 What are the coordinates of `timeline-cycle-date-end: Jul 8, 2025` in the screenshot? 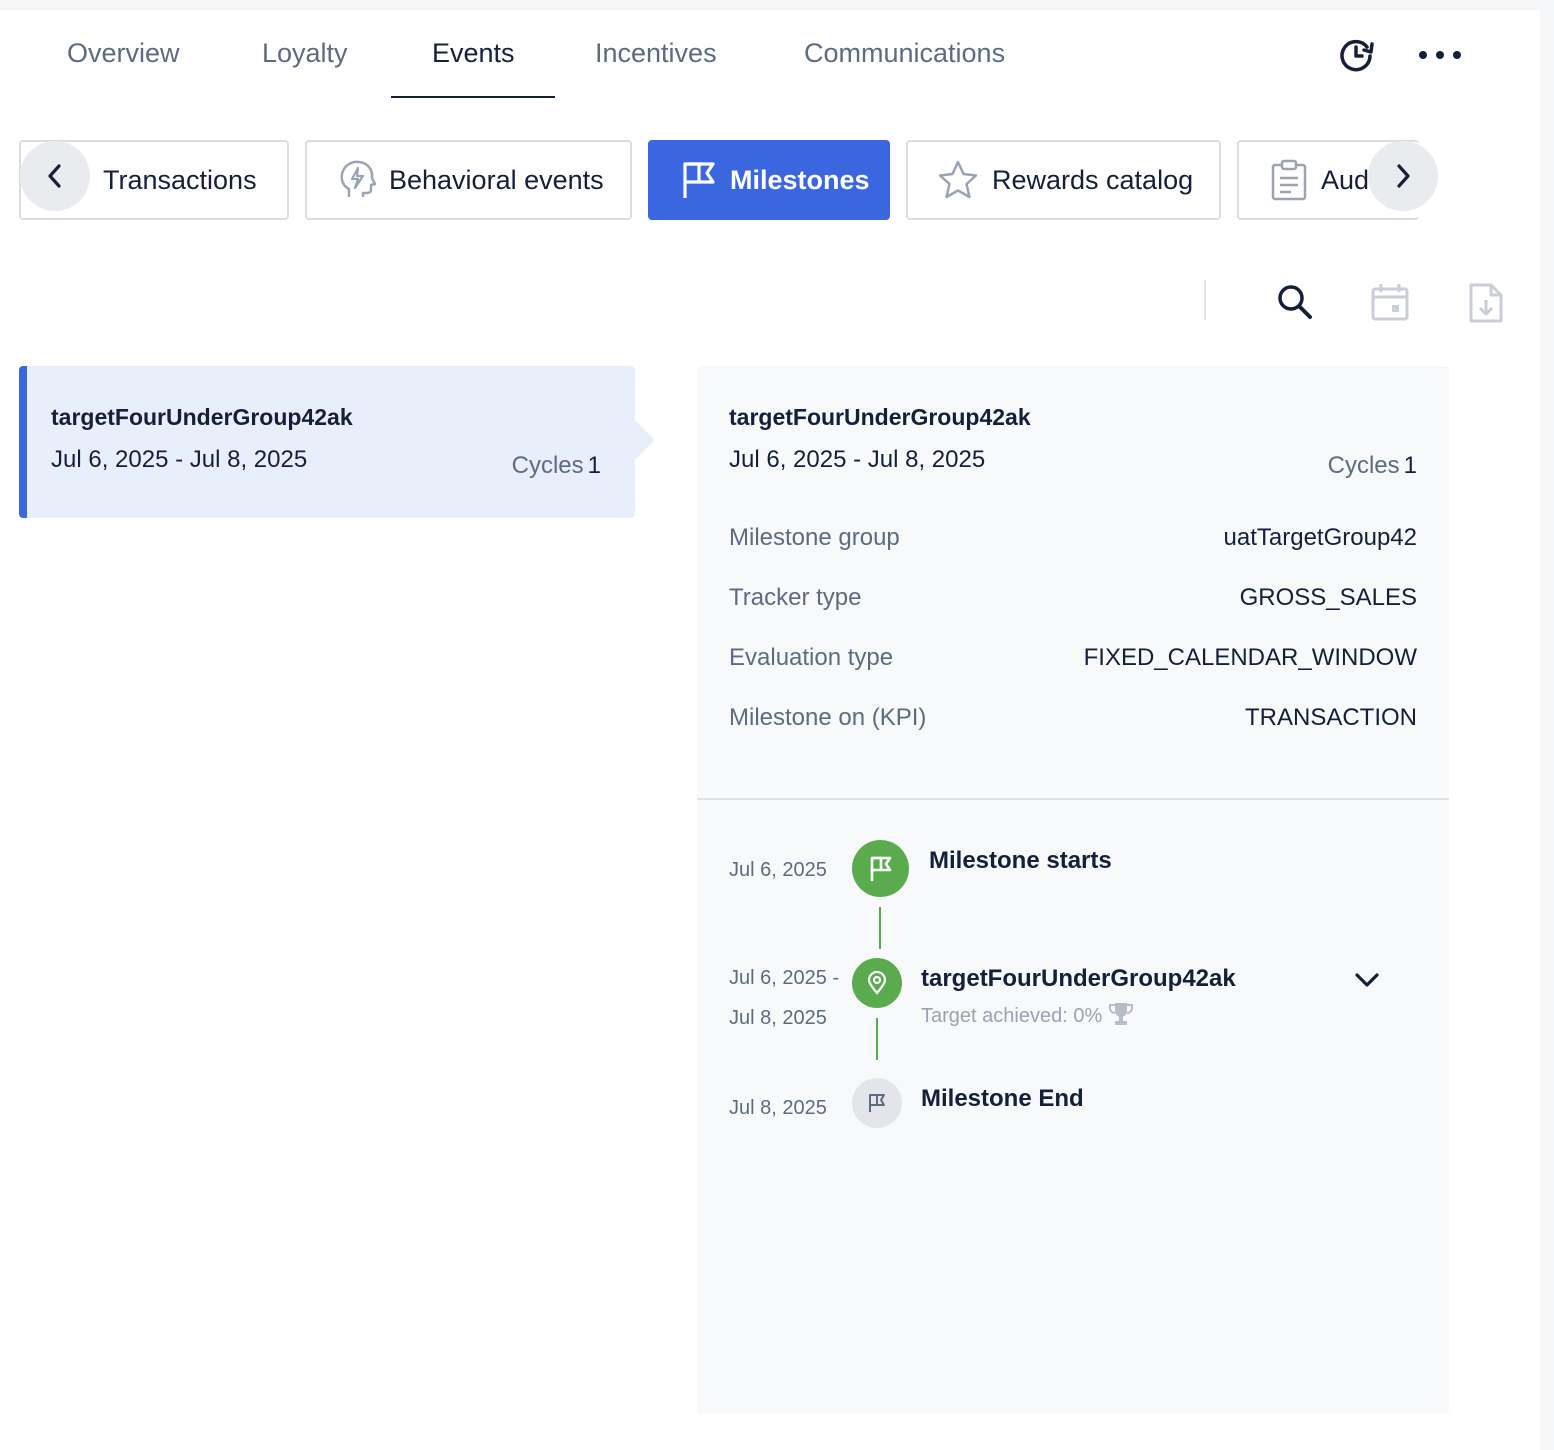 It's located at (778, 1018).